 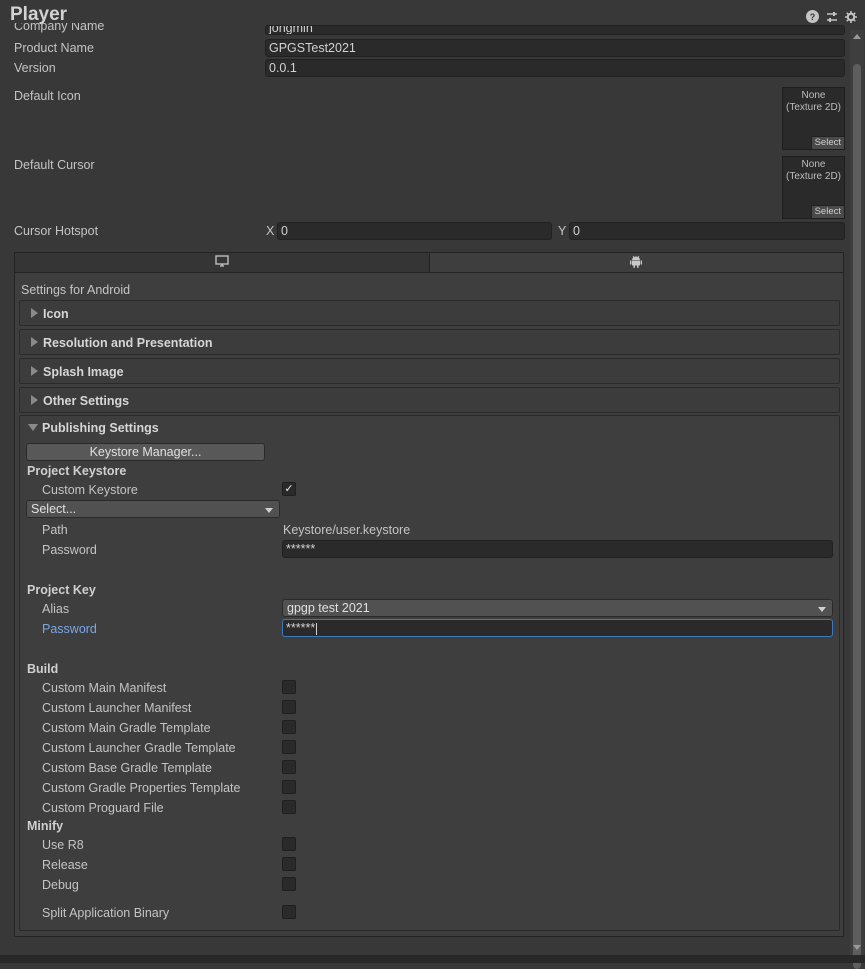 What do you see at coordinates (141, 788) in the screenshot?
I see `build-option-label: Custom Gradle Properties Template` at bounding box center [141, 788].